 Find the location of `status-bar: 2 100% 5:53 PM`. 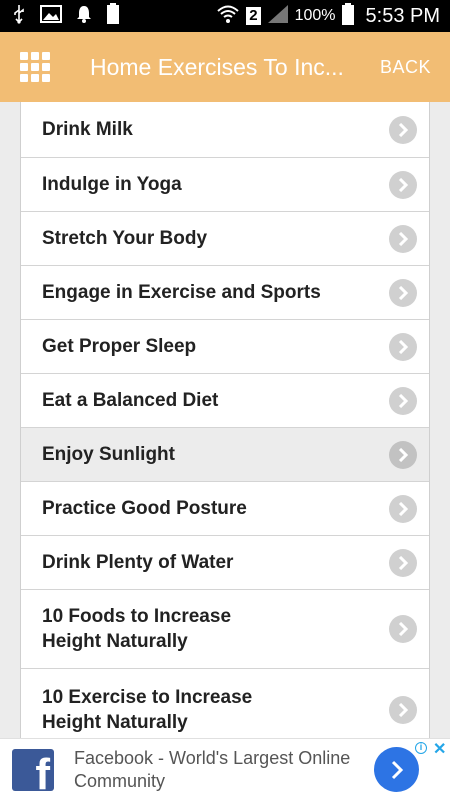

status-bar: 2 100% 5:53 PM is located at coordinates (225, 16).